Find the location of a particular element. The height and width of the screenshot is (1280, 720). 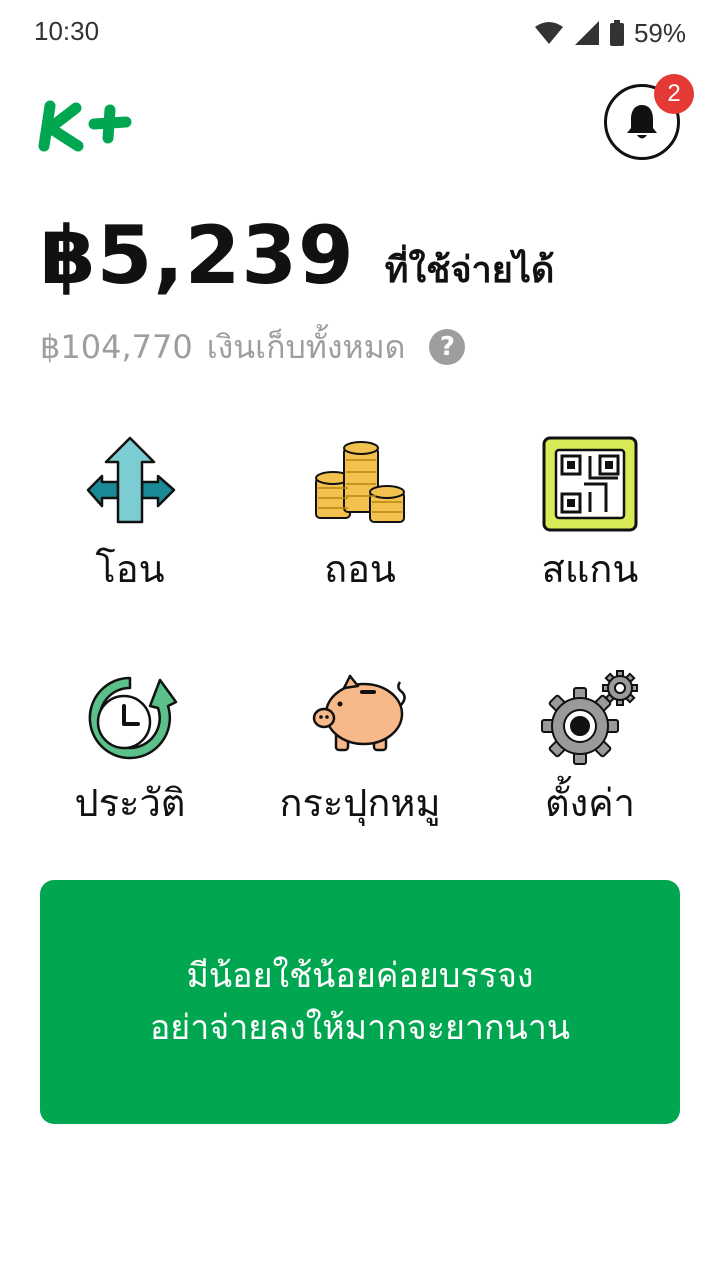

quote-line-1: มีน้อยใช้น้อยค่อยบรรจง is located at coordinates (360, 976).